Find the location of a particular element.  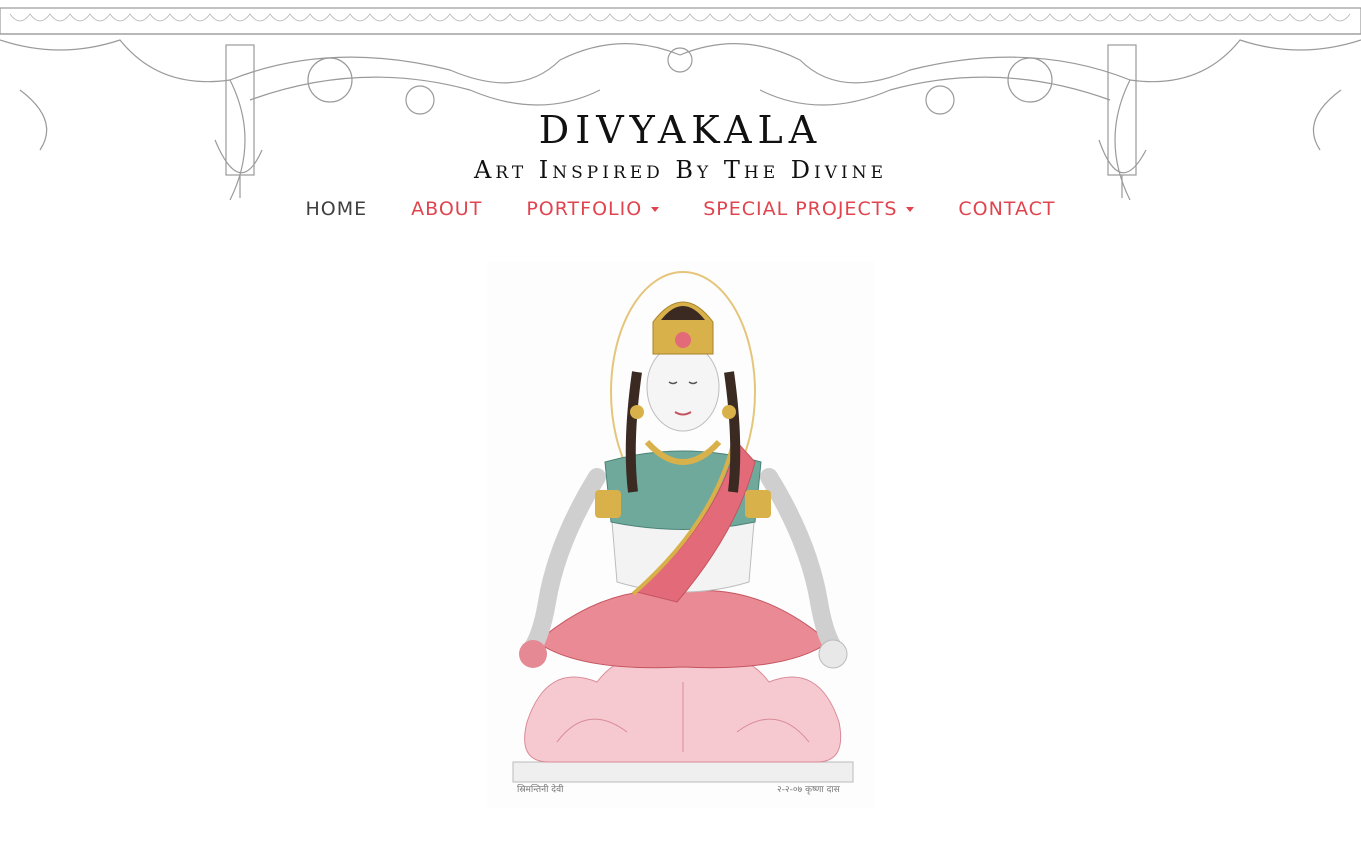

nav-home-label: HOME is located at coordinates (336, 209).